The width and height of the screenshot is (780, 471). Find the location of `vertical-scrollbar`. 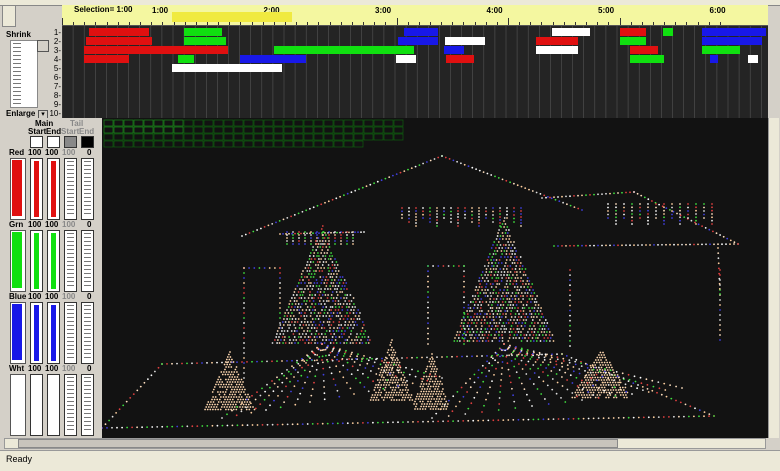

vertical-scrollbar is located at coordinates (773, 278).